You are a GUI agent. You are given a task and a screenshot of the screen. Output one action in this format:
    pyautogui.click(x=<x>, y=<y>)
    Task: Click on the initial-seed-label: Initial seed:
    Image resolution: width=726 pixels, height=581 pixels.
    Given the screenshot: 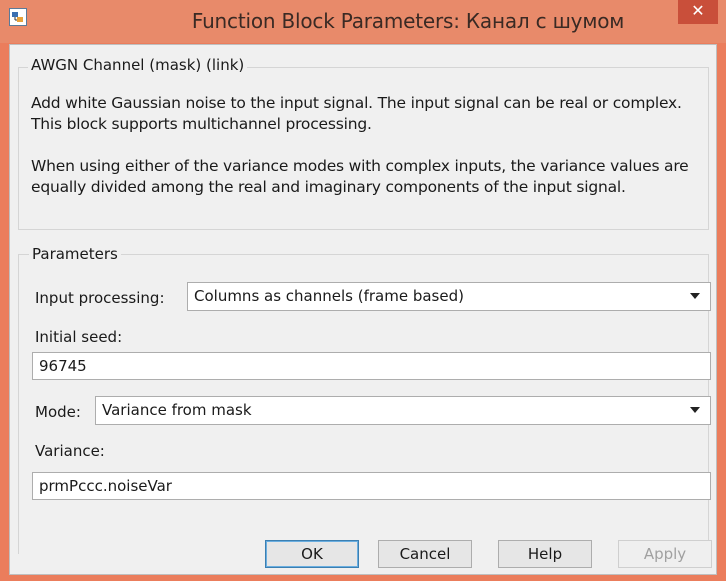 What is the action you would take?
    pyautogui.click(x=79, y=337)
    